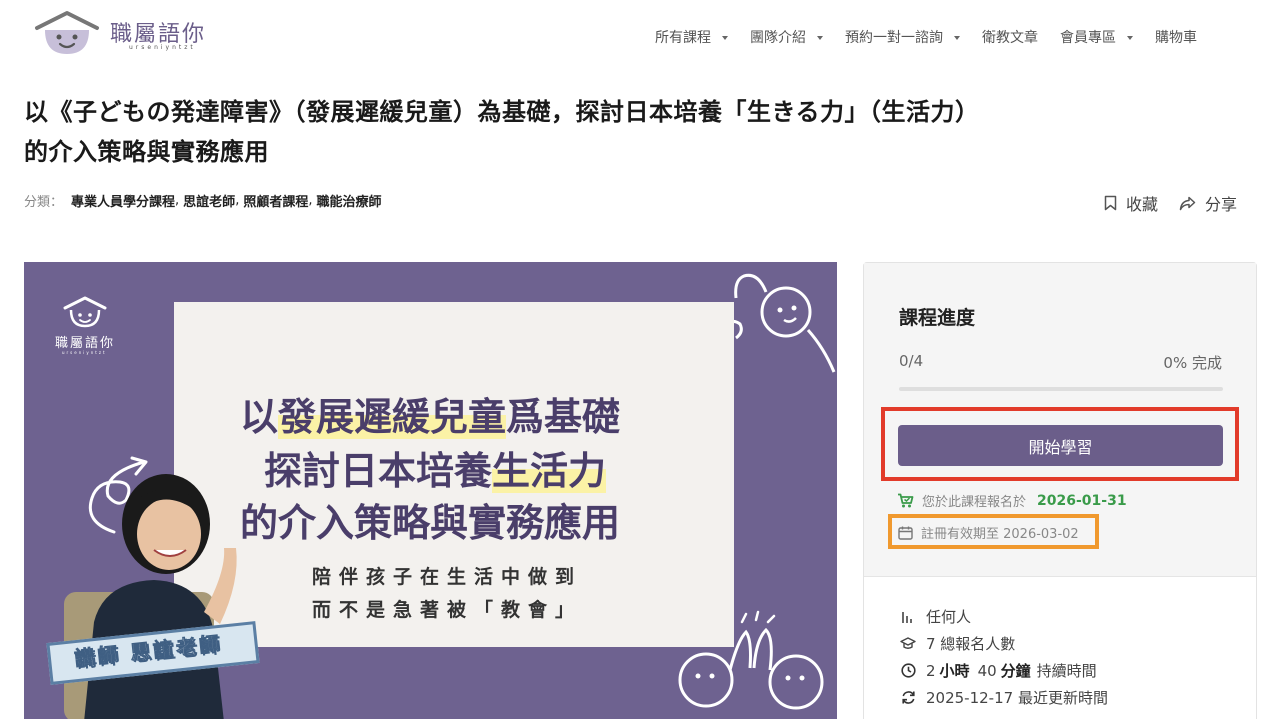  I want to click on category-link: 專業人員學分課程, so click(123, 200).